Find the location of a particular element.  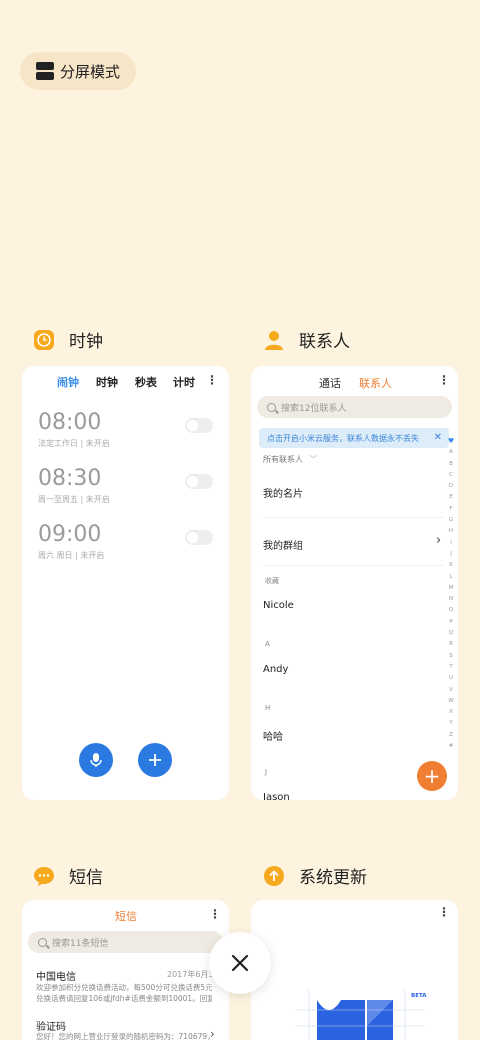

alphabet-letter: N is located at coordinates (451, 599).